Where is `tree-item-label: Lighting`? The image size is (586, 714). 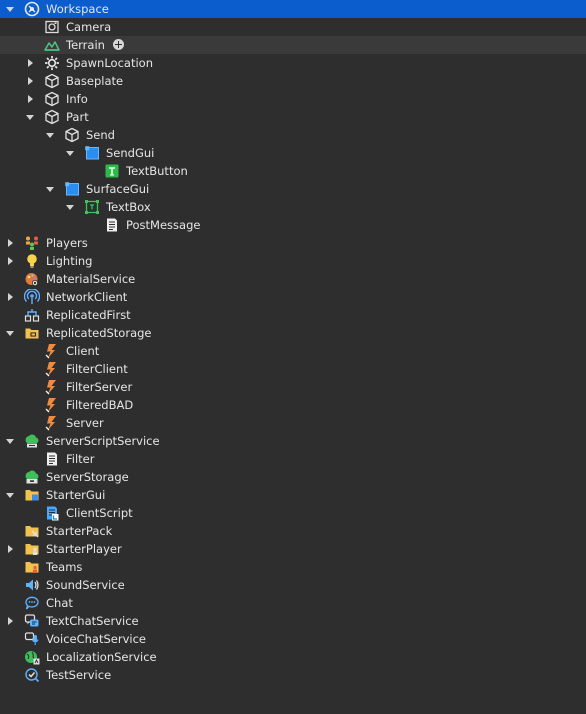 tree-item-label: Lighting is located at coordinates (69, 261).